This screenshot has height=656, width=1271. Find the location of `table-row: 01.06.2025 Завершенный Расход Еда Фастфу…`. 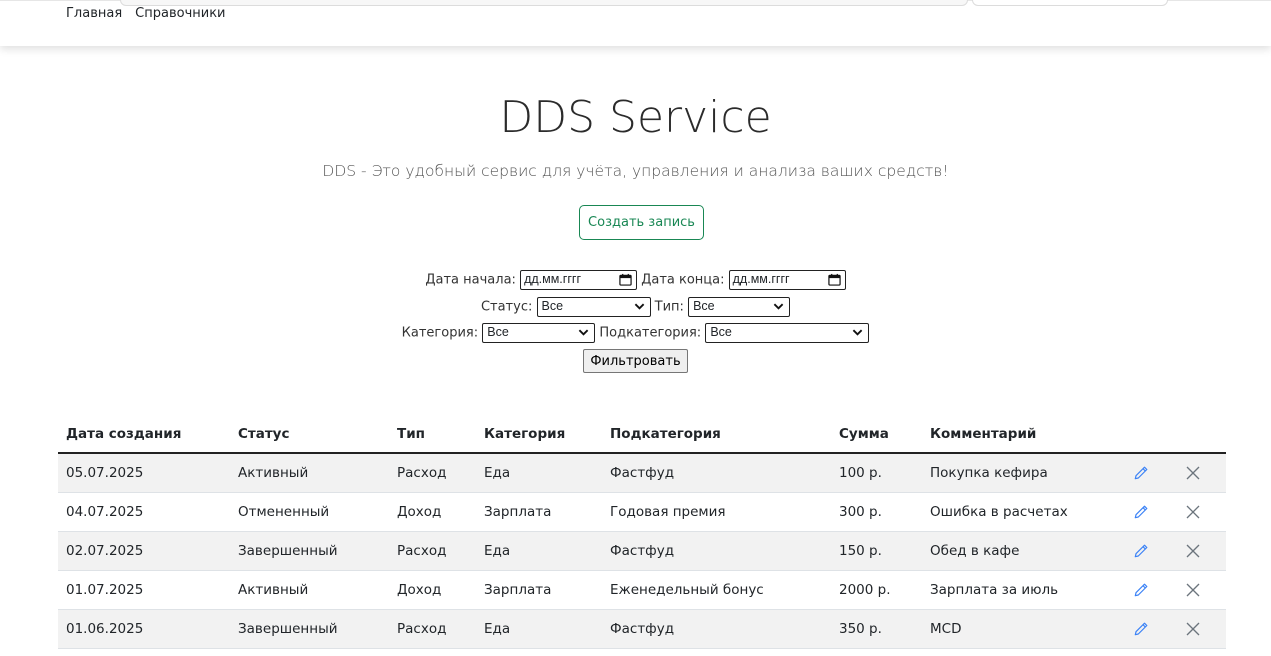

table-row: 01.06.2025 Завершенный Расход Еда Фастфу… is located at coordinates (642, 629).